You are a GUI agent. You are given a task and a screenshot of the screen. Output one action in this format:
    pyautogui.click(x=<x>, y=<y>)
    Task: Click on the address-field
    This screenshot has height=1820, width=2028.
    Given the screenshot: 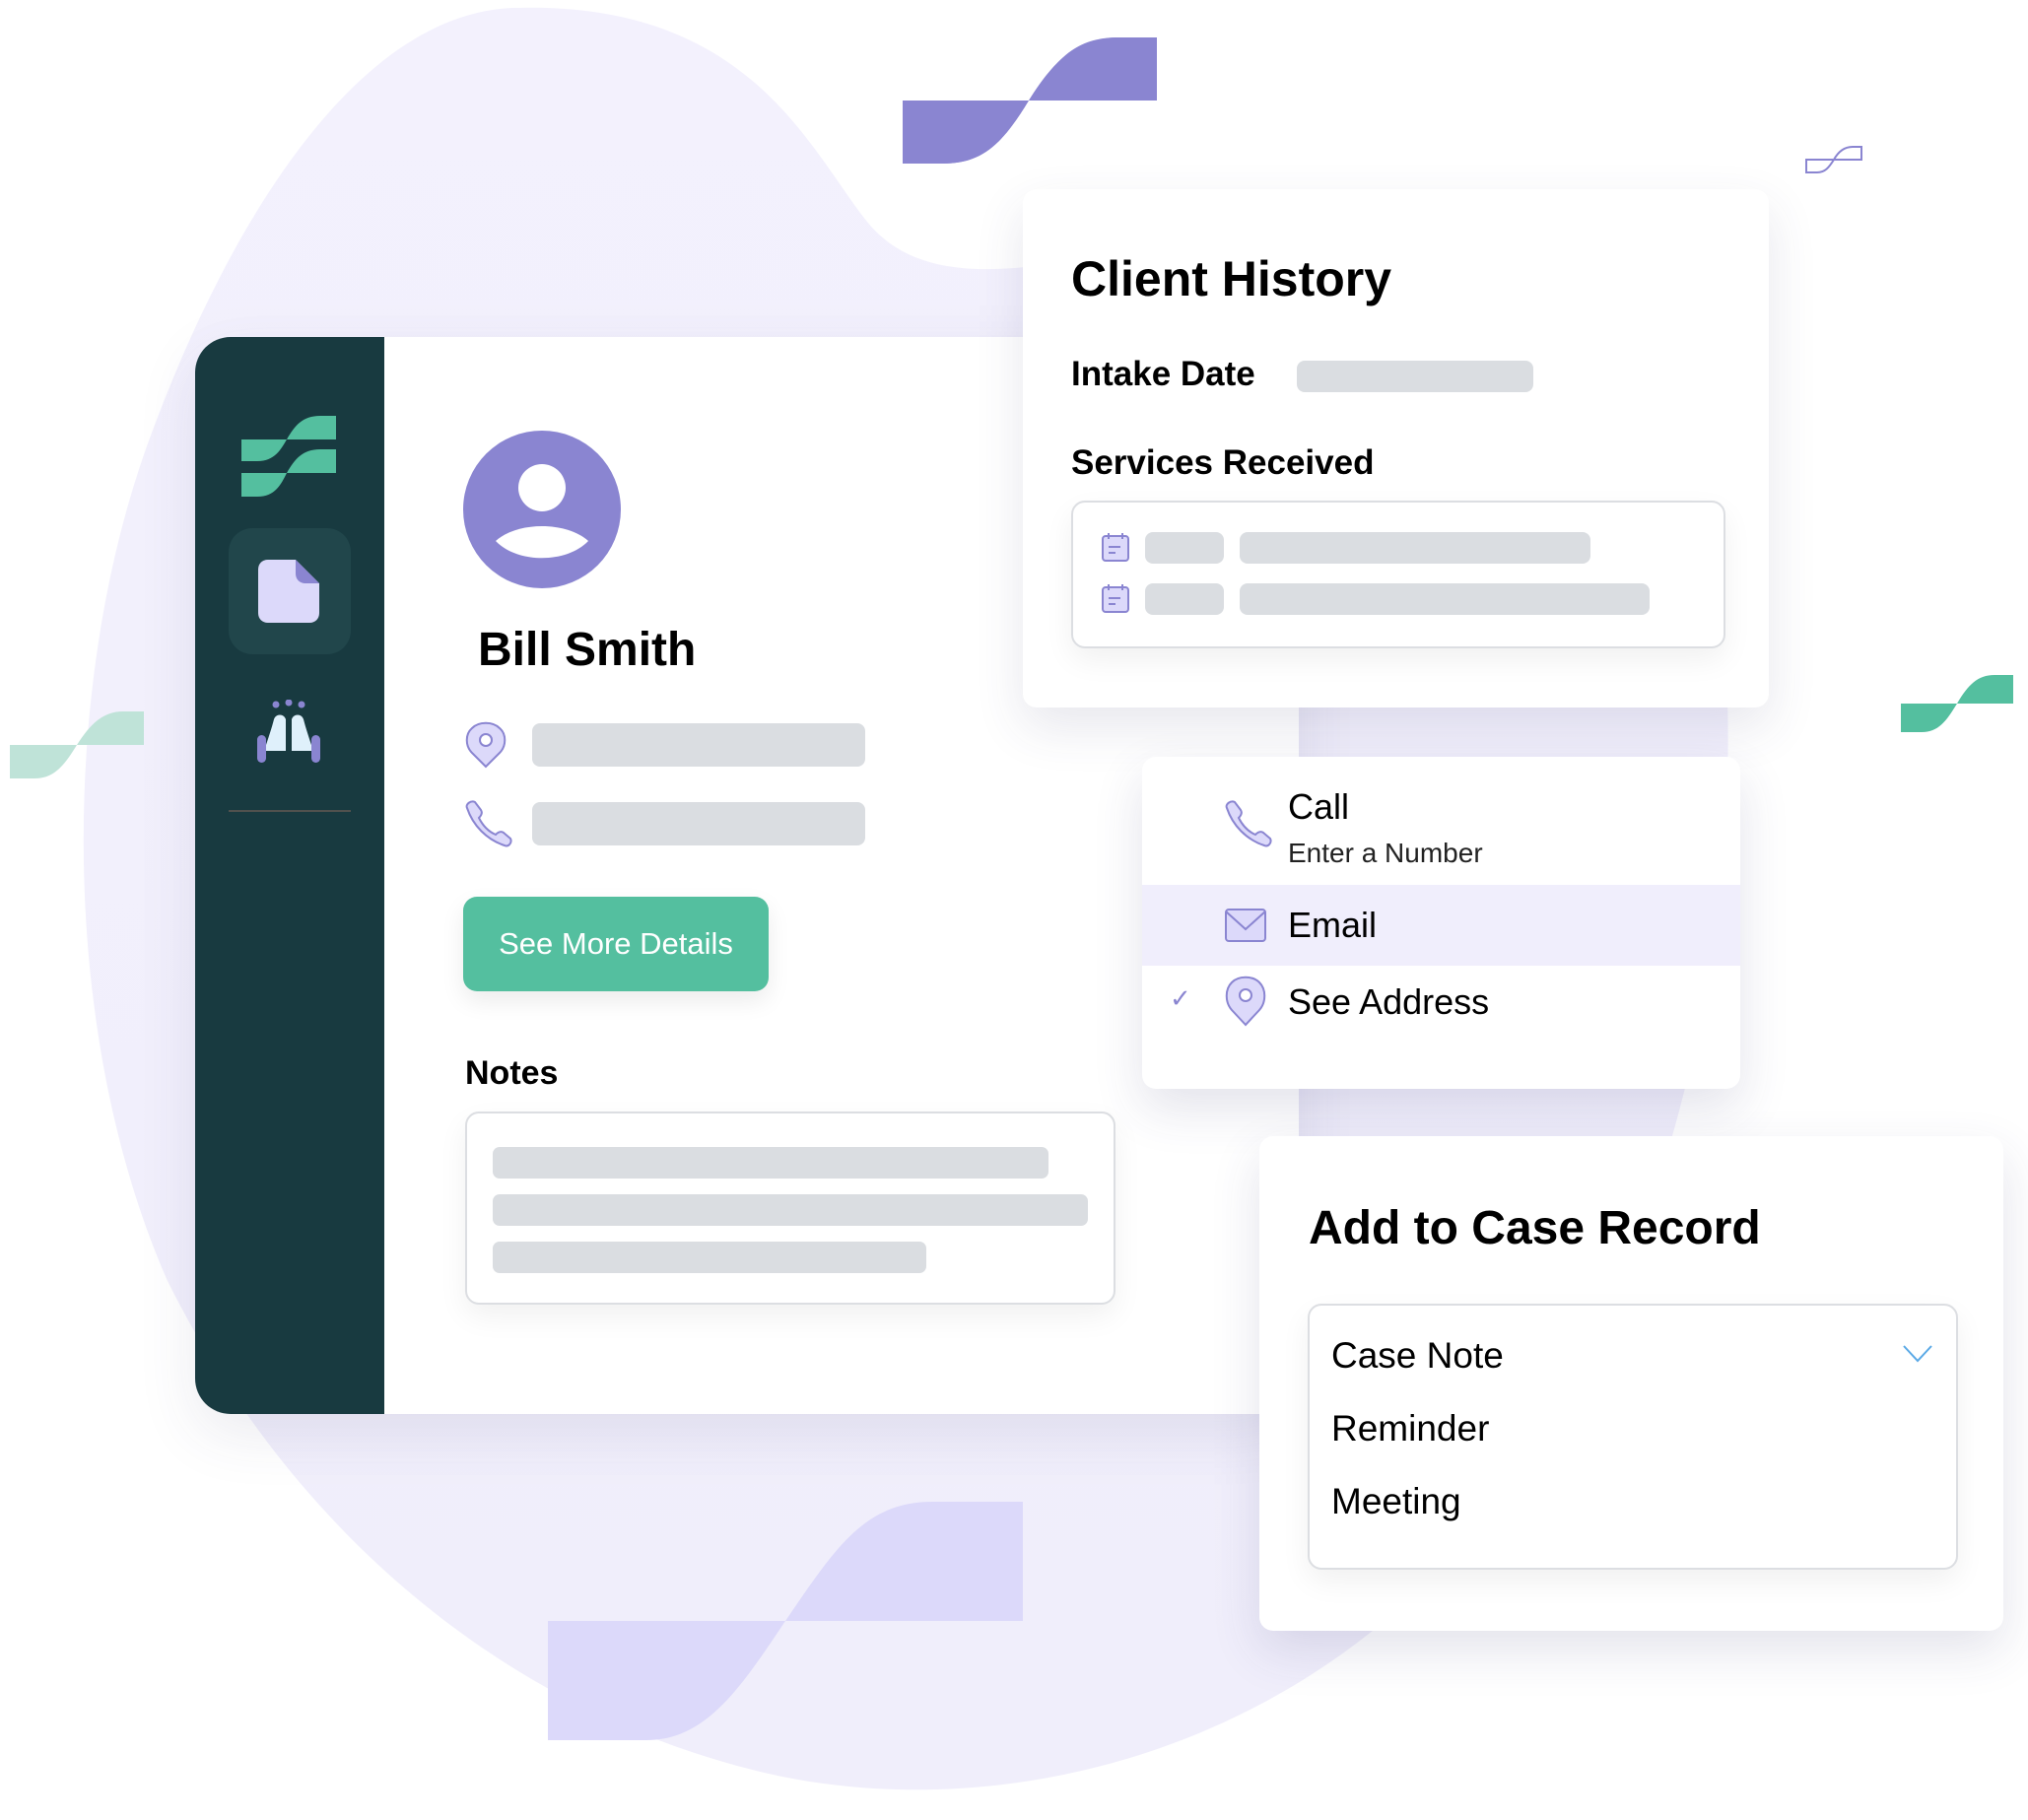 What is the action you would take?
    pyautogui.click(x=670, y=745)
    